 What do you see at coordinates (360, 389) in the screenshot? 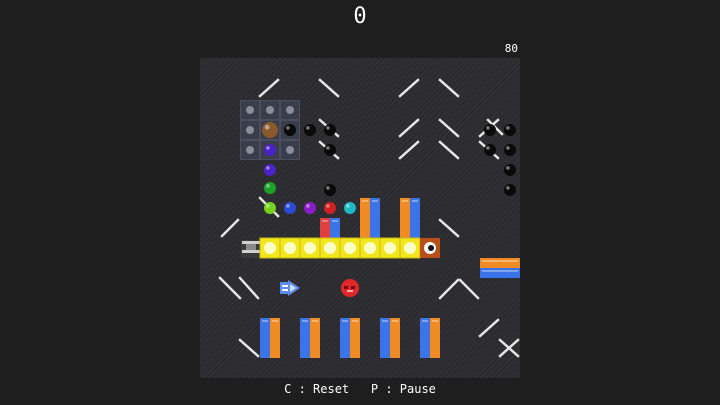
I see `controls-hint: C : Reset P : Pause` at bounding box center [360, 389].